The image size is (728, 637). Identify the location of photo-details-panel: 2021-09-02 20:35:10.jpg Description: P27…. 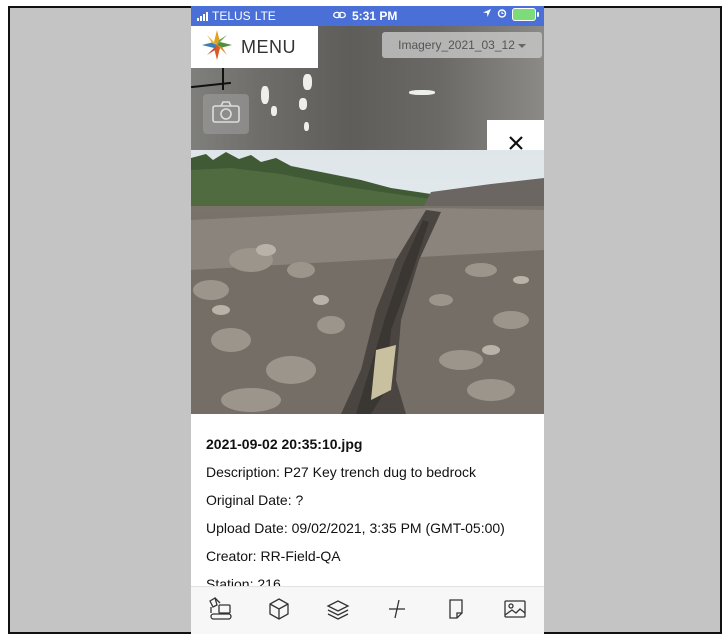
(367, 503).